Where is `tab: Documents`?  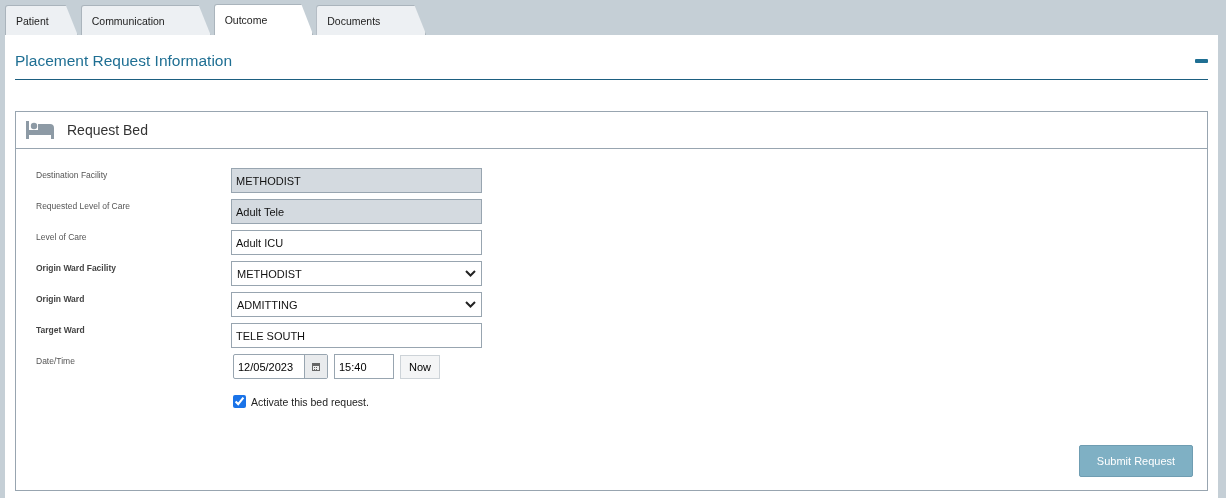
tab: Documents is located at coordinates (371, 20).